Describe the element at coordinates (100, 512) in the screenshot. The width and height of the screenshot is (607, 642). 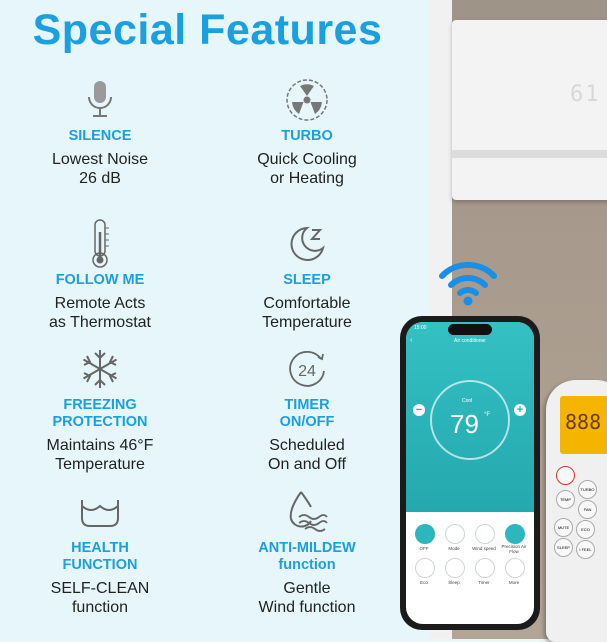
I see `basin-icon` at that location.